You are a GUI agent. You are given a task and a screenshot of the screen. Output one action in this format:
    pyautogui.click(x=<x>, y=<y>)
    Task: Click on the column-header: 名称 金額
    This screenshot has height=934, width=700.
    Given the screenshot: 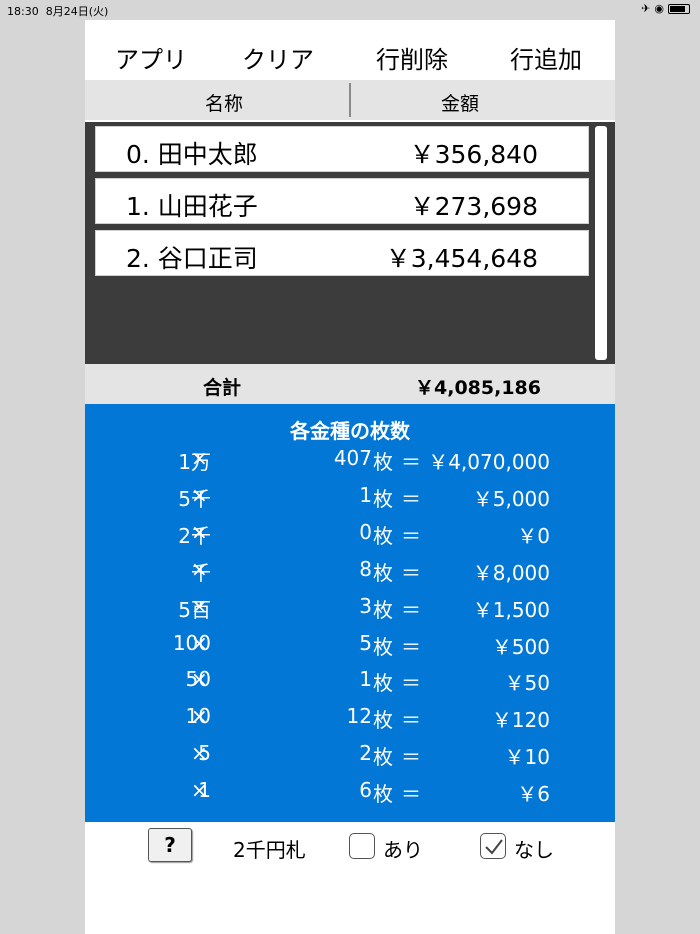 What is the action you would take?
    pyautogui.click(x=350, y=100)
    